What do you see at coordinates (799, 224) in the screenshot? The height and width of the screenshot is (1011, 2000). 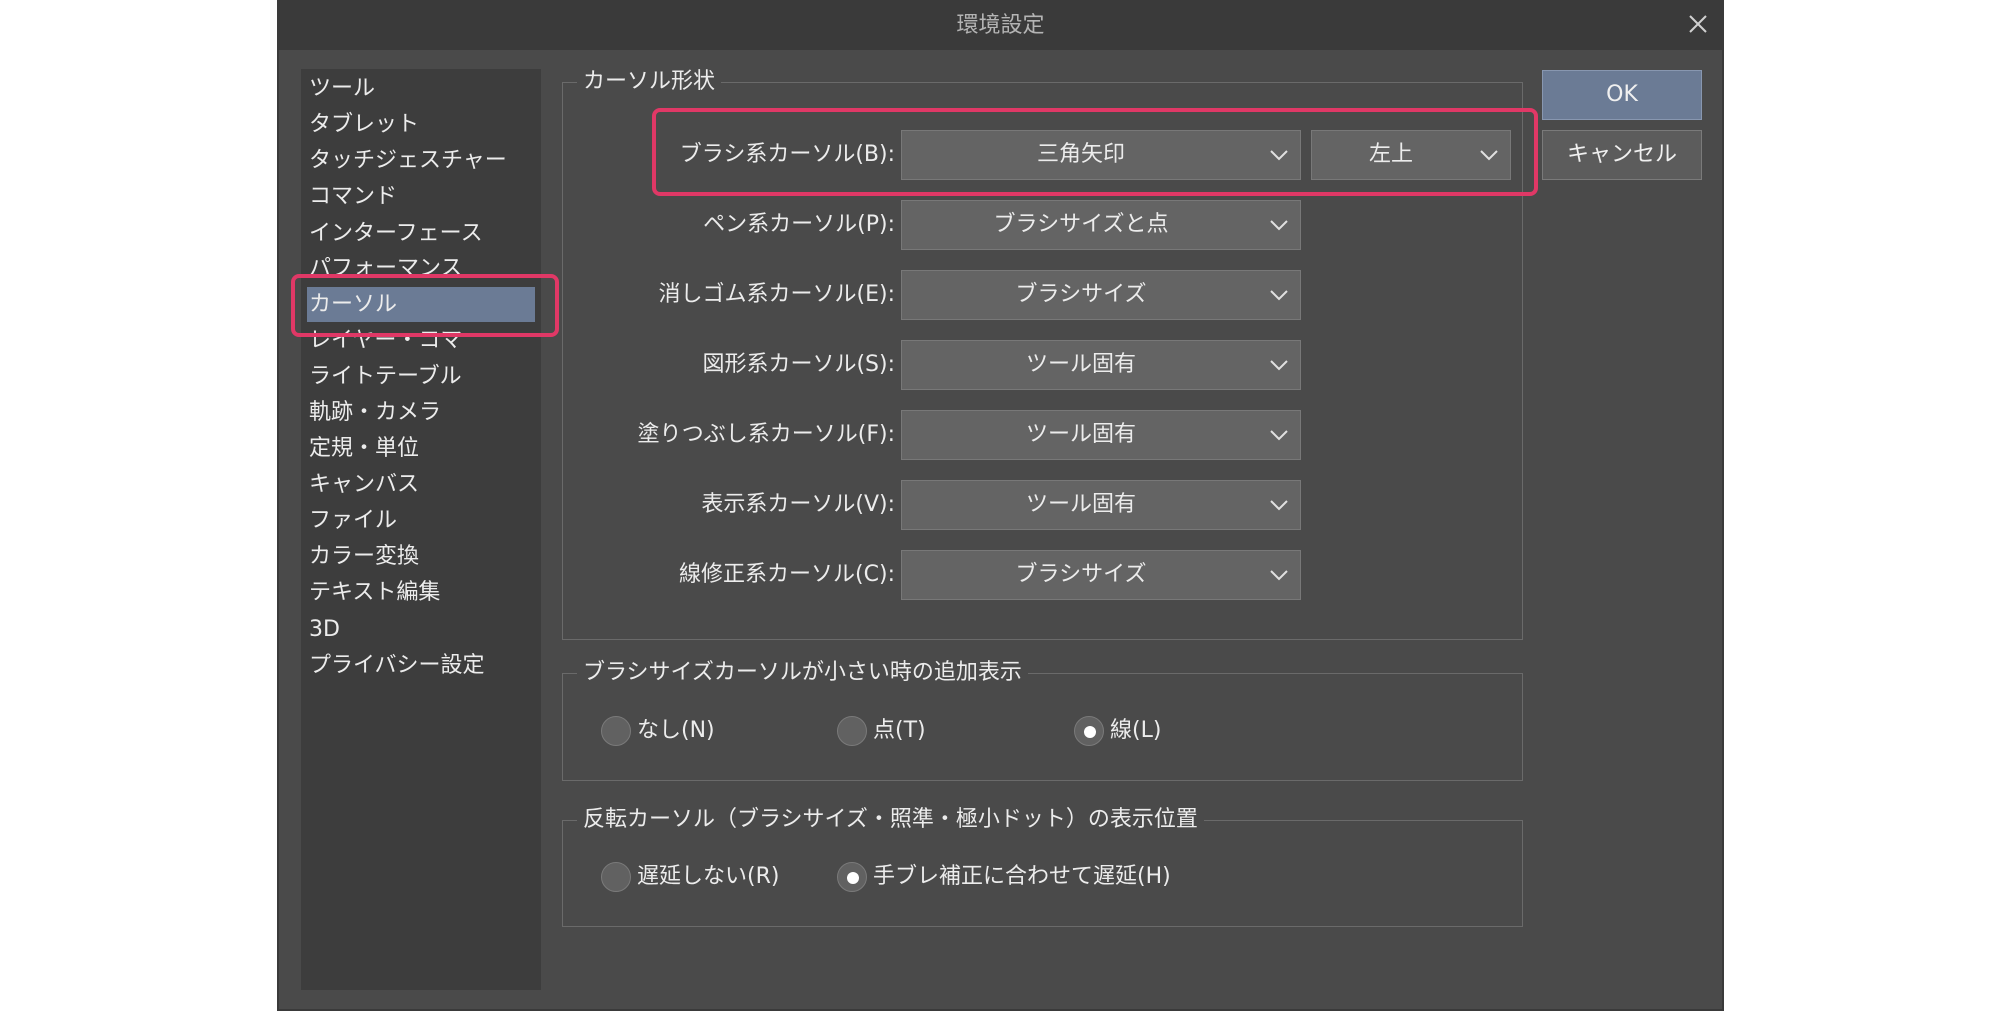 I see `pen-cursor-label: ペン系カーソル(P):` at bounding box center [799, 224].